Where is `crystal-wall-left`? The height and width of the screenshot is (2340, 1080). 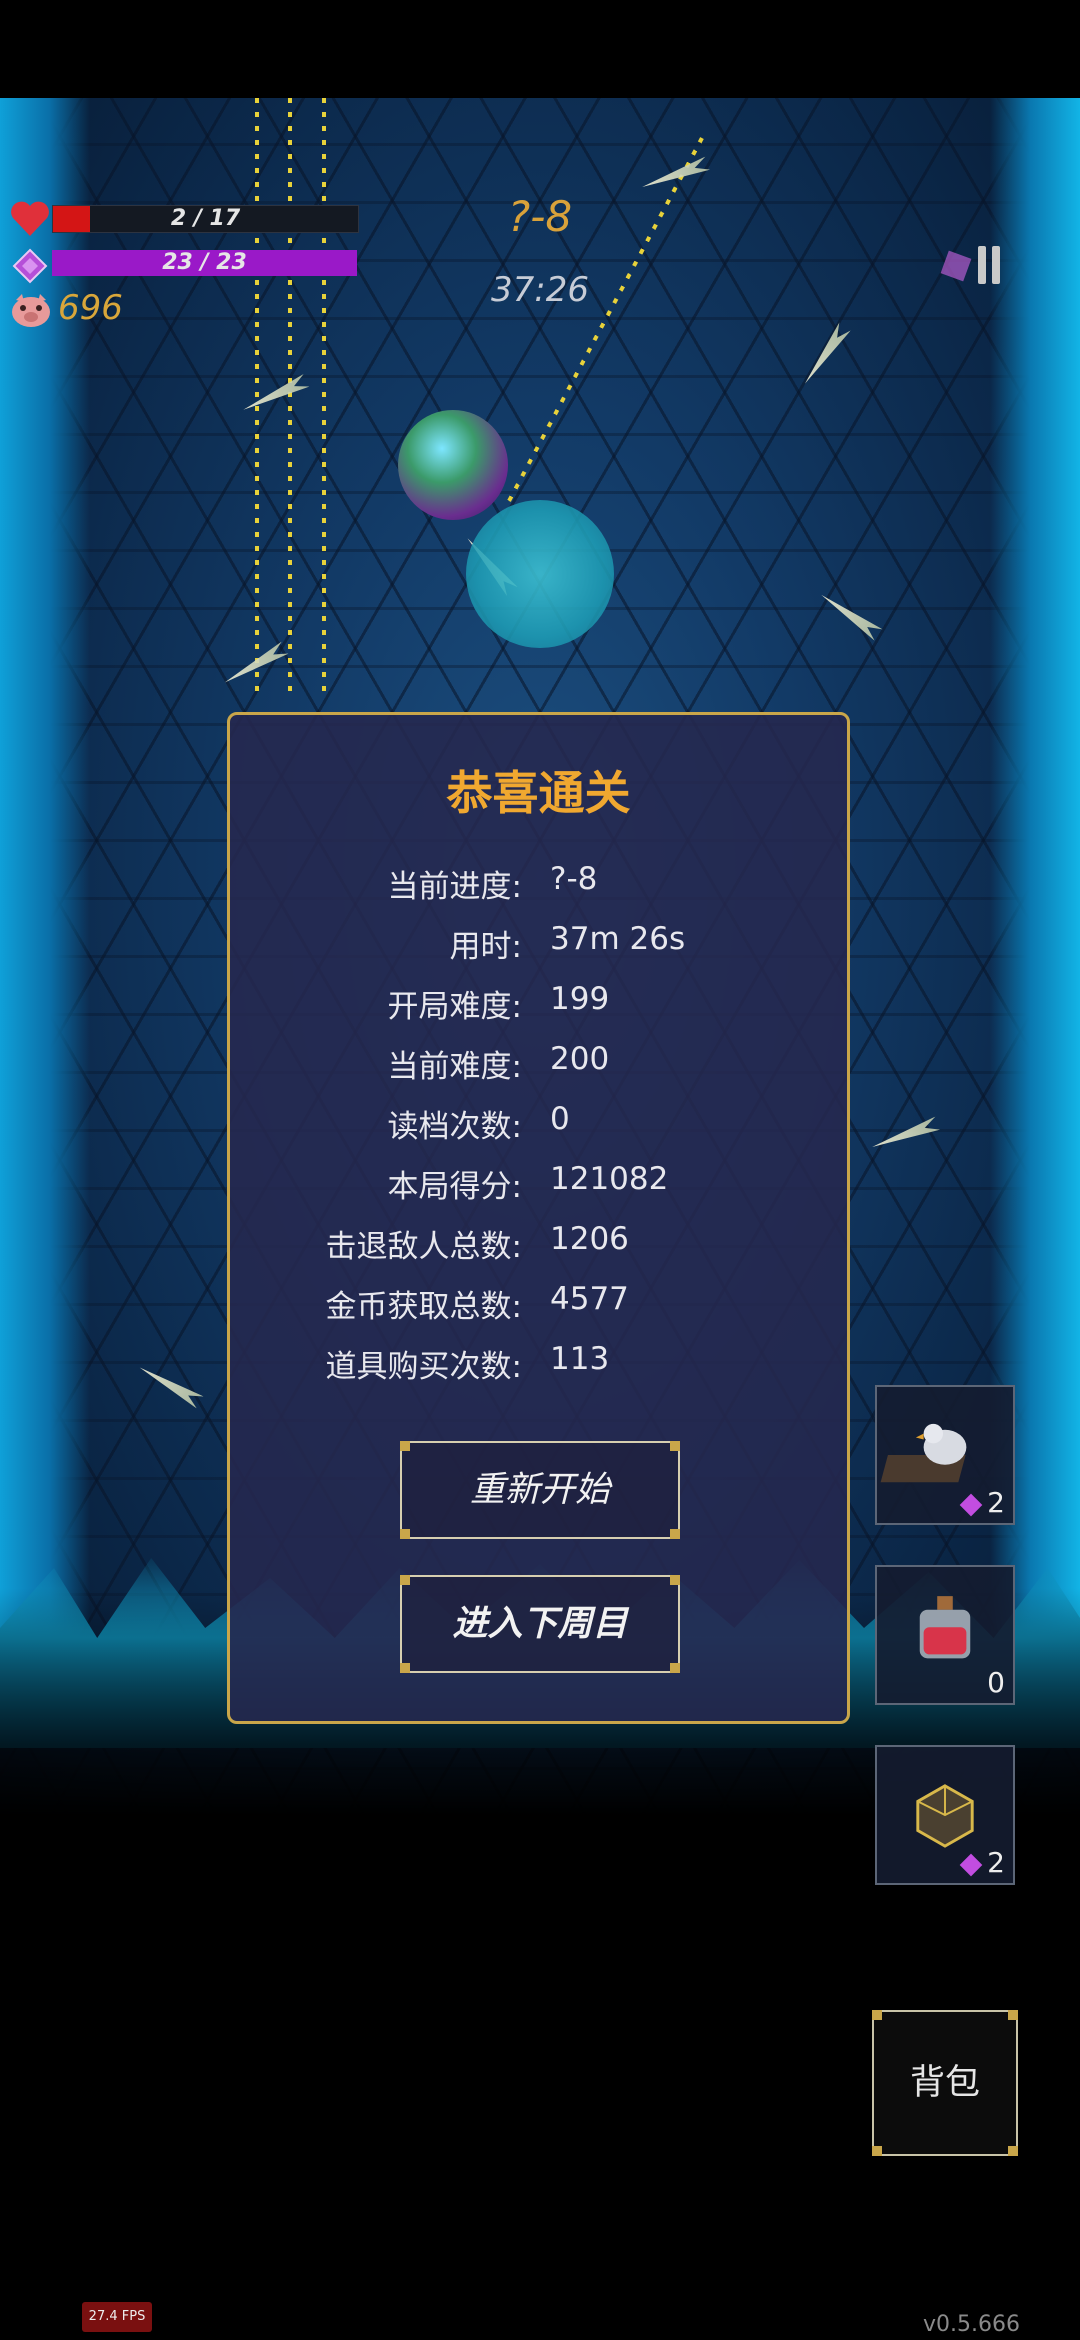 crystal-wall-left is located at coordinates (45, 898).